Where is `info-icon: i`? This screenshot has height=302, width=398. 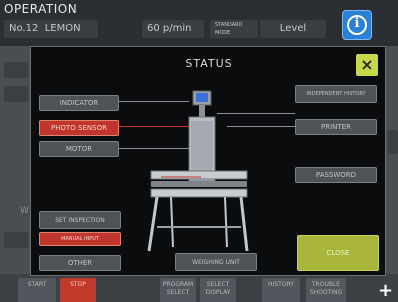 info-icon: i is located at coordinates (357, 25).